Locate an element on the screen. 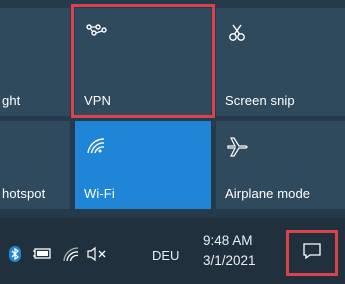 The height and width of the screenshot is (284, 345). quick-action-airplane-mode: Airplane mode is located at coordinates (280, 165).